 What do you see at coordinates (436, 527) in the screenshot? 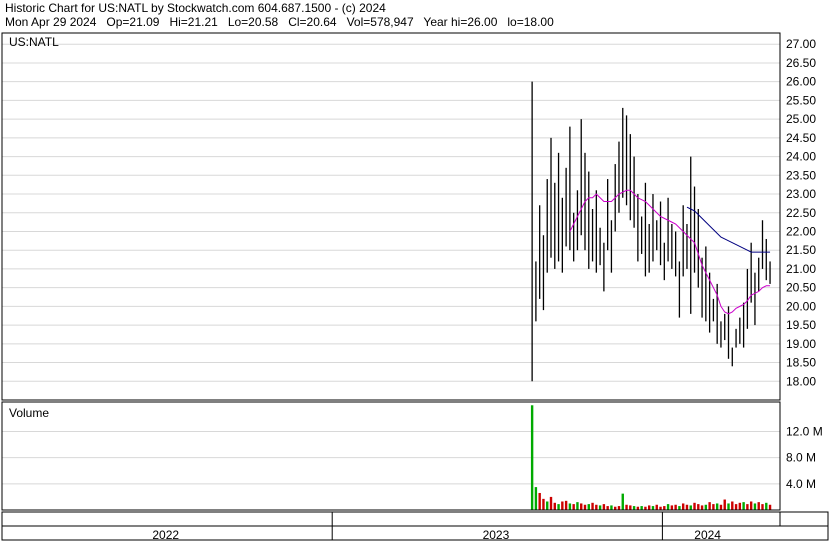
I see `year-axis: 2022 2023 2024` at bounding box center [436, 527].